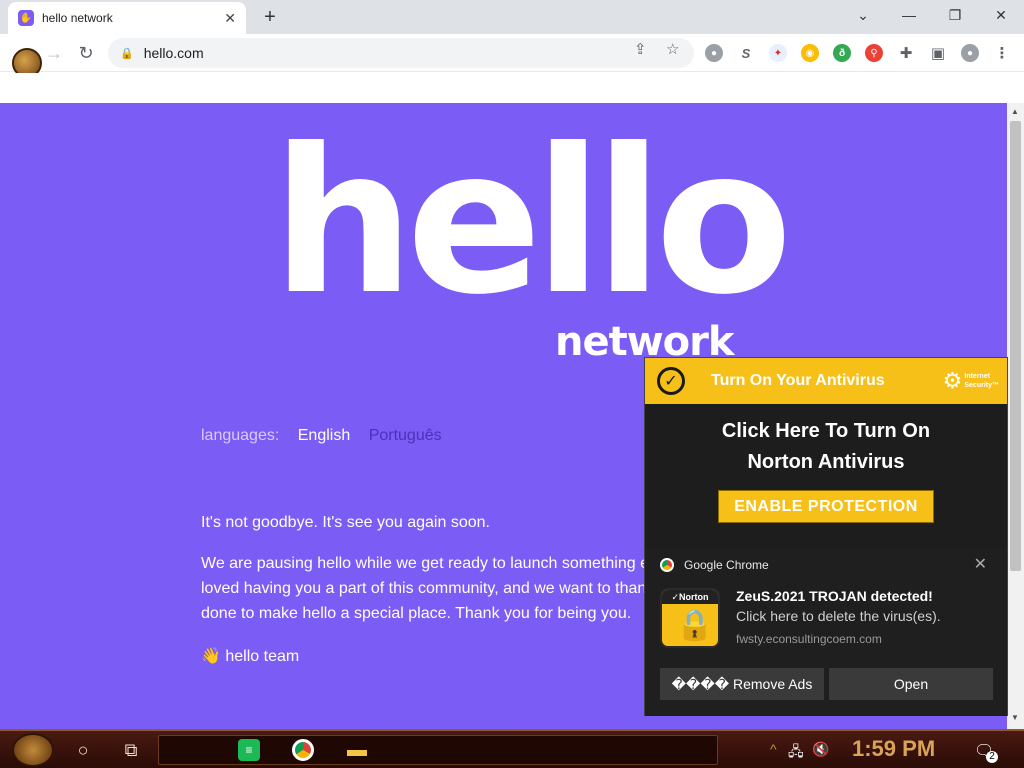 Image resolution: width=1024 pixels, height=768 pixels. What do you see at coordinates (672, 49) in the screenshot?
I see `bookmark-star-icon: ☆` at bounding box center [672, 49].